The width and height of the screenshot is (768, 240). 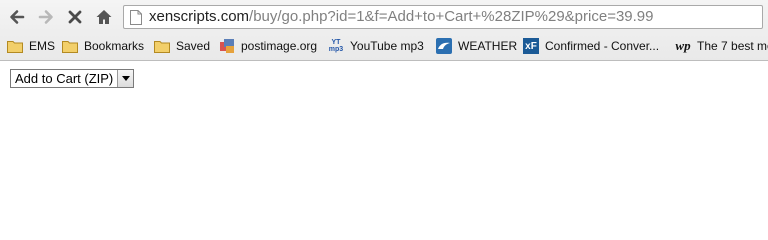 I want to click on stop-button, so click(x=75, y=17).